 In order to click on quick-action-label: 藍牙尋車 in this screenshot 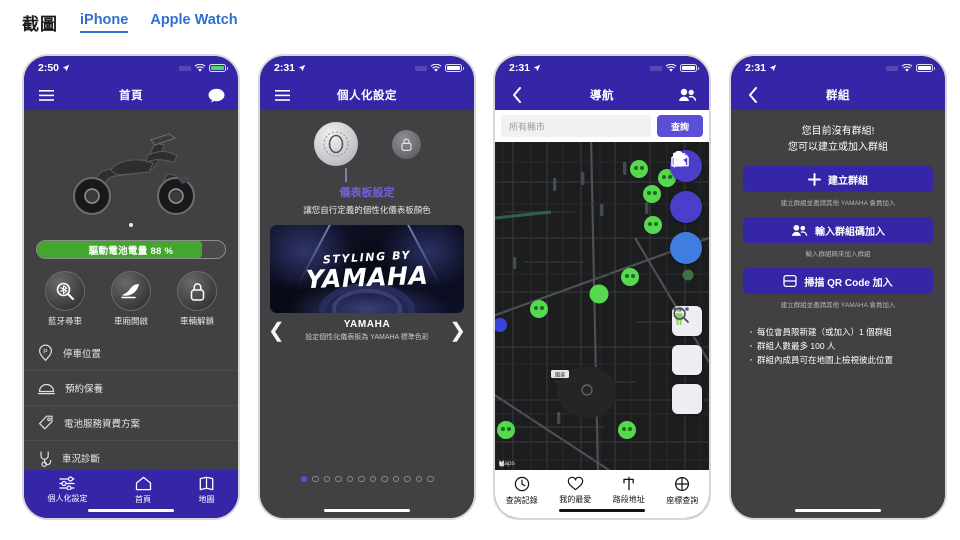, I will do `click(64, 321)`.